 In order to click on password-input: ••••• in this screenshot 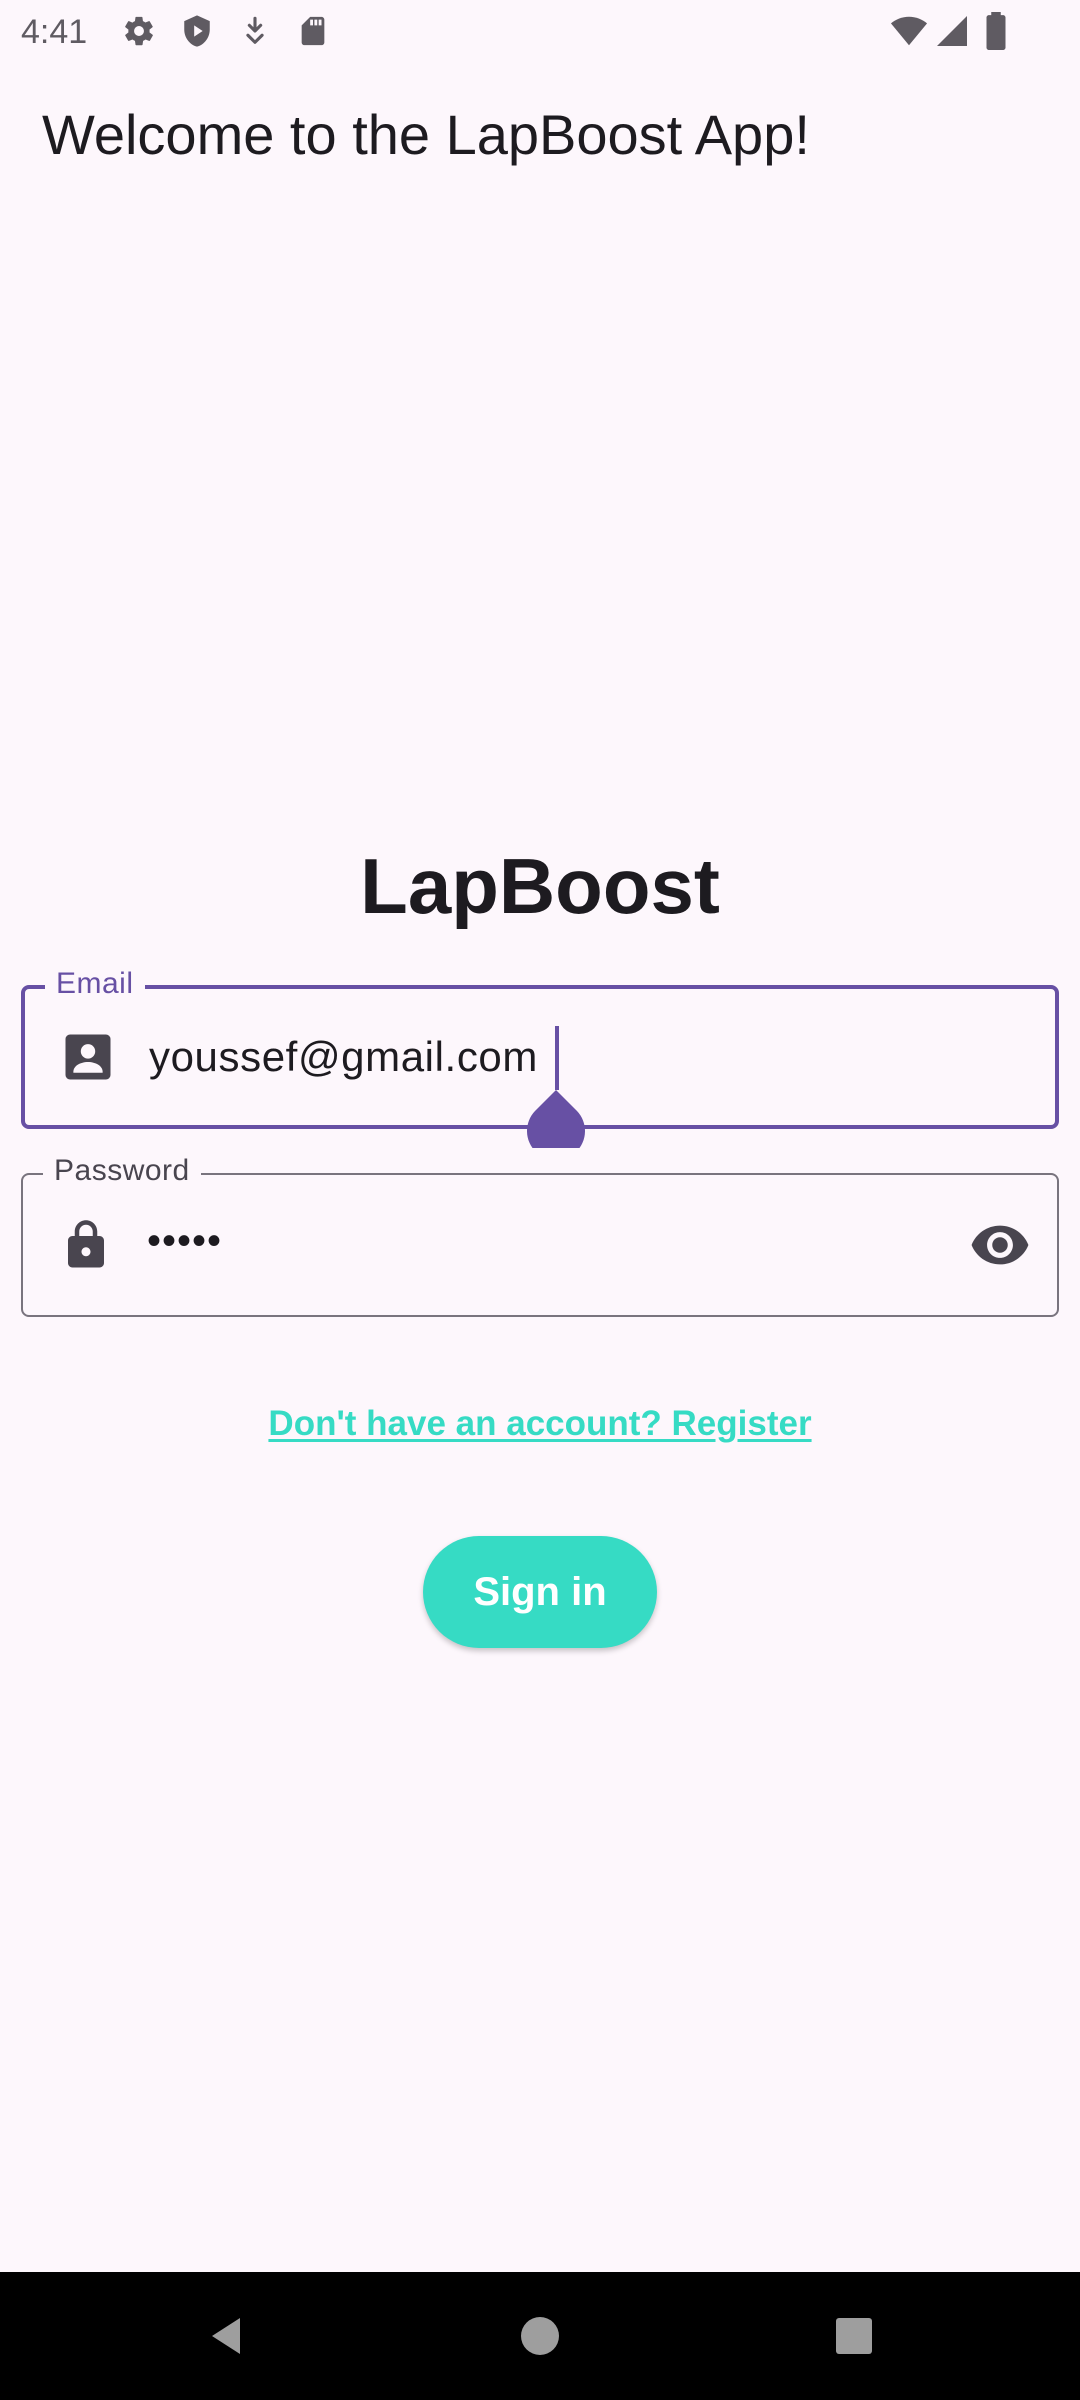, I will do `click(184, 1241)`.